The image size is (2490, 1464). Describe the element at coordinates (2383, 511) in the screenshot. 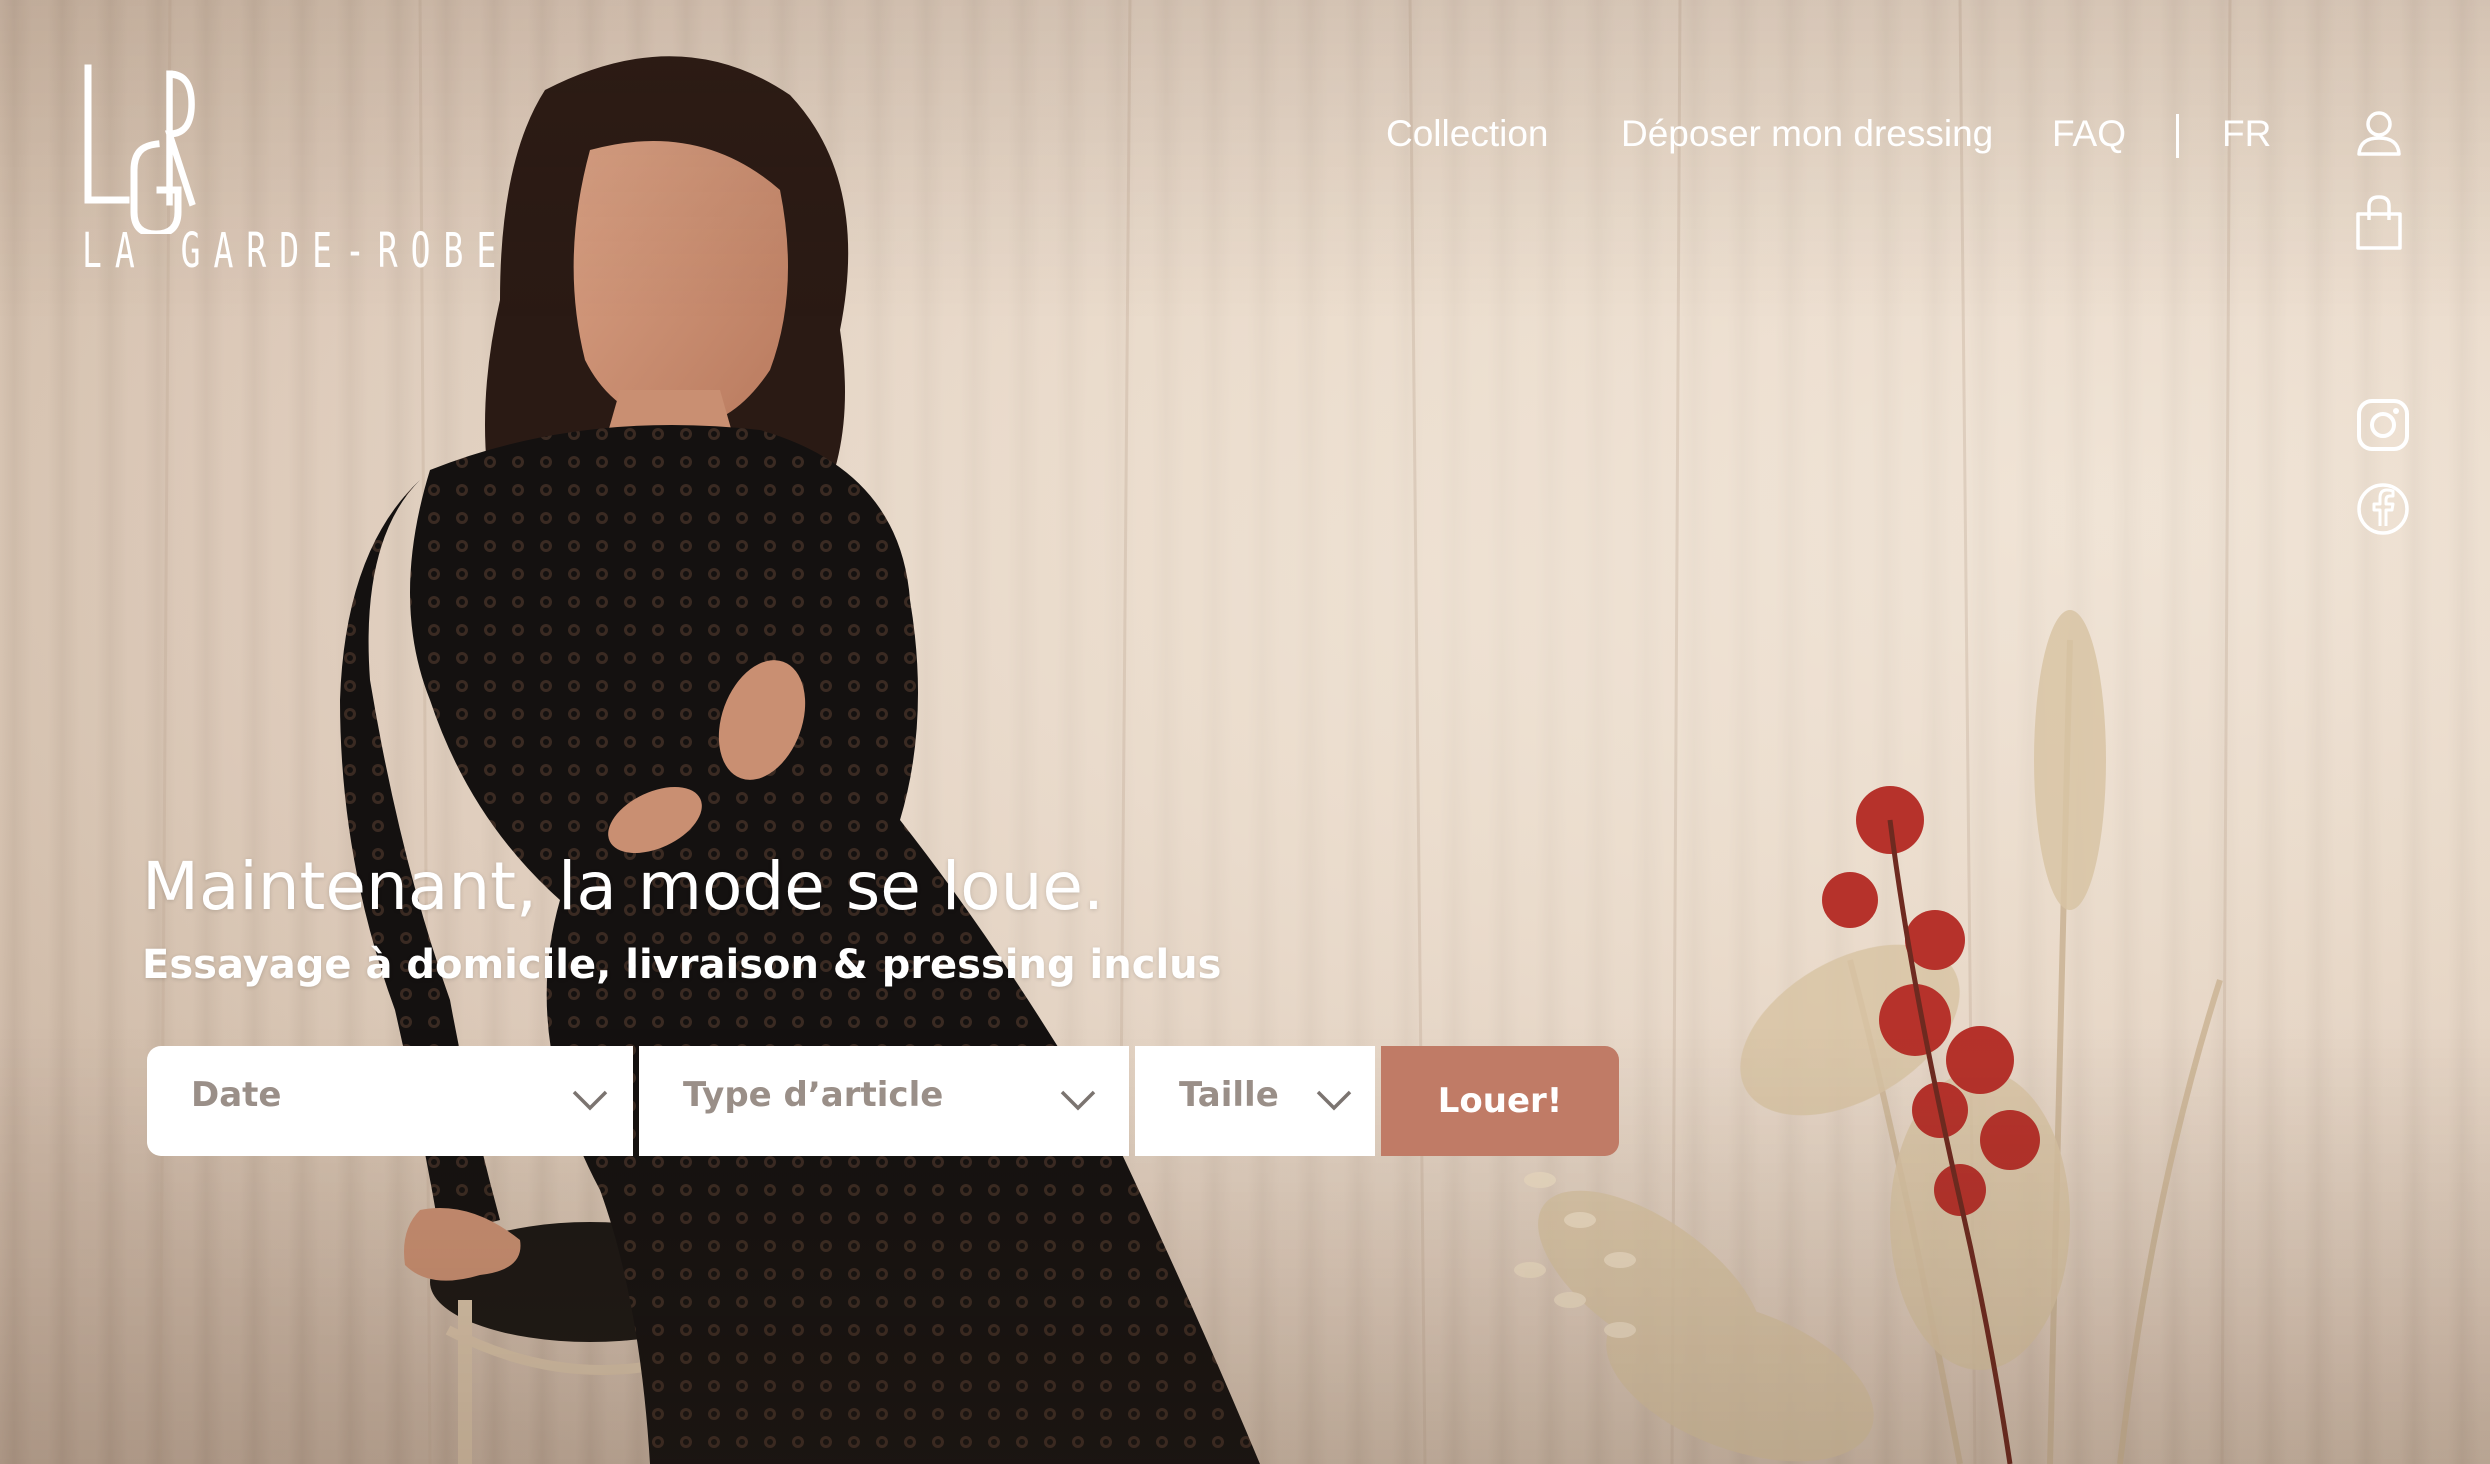

I see `facebook-icon` at that location.